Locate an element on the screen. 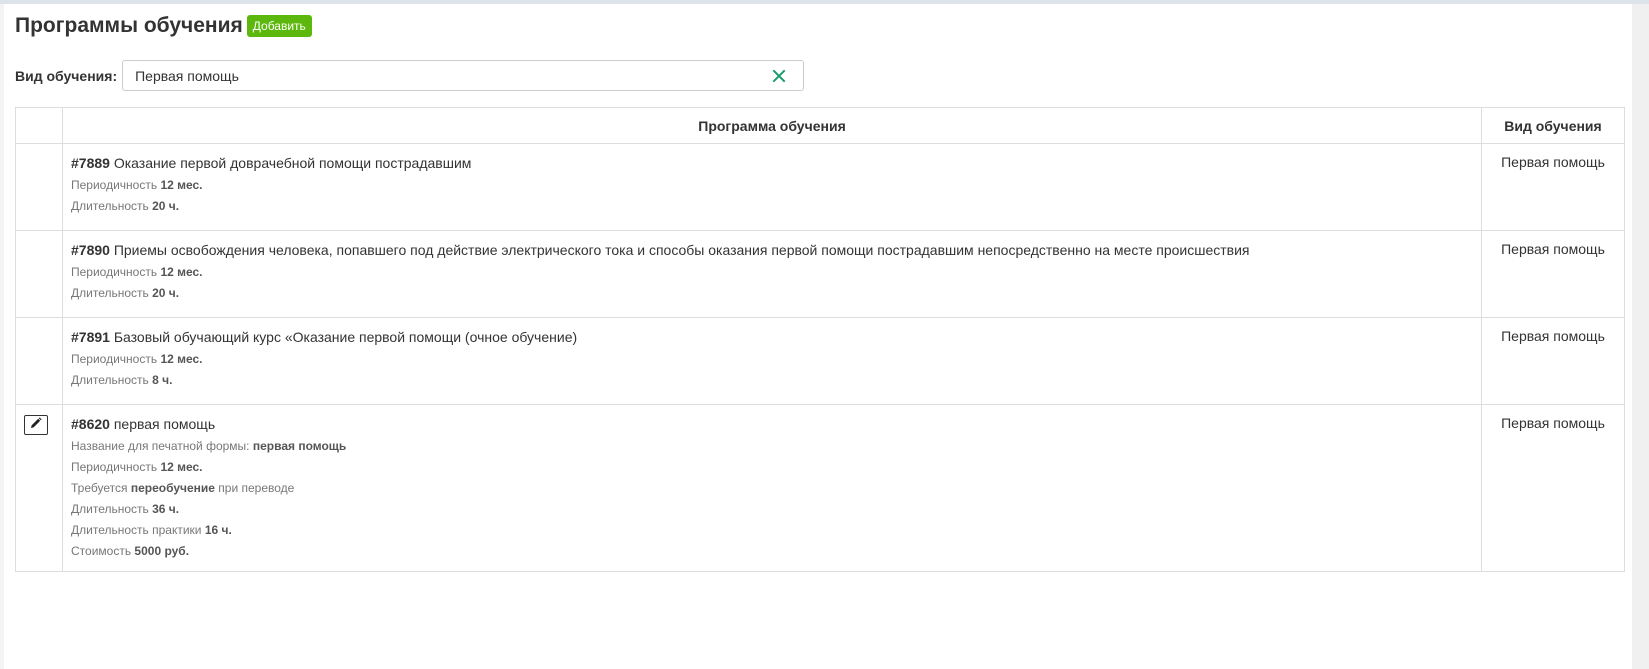 This screenshot has width=1649, height=669. page-title: Программы обучения is located at coordinates (129, 25).